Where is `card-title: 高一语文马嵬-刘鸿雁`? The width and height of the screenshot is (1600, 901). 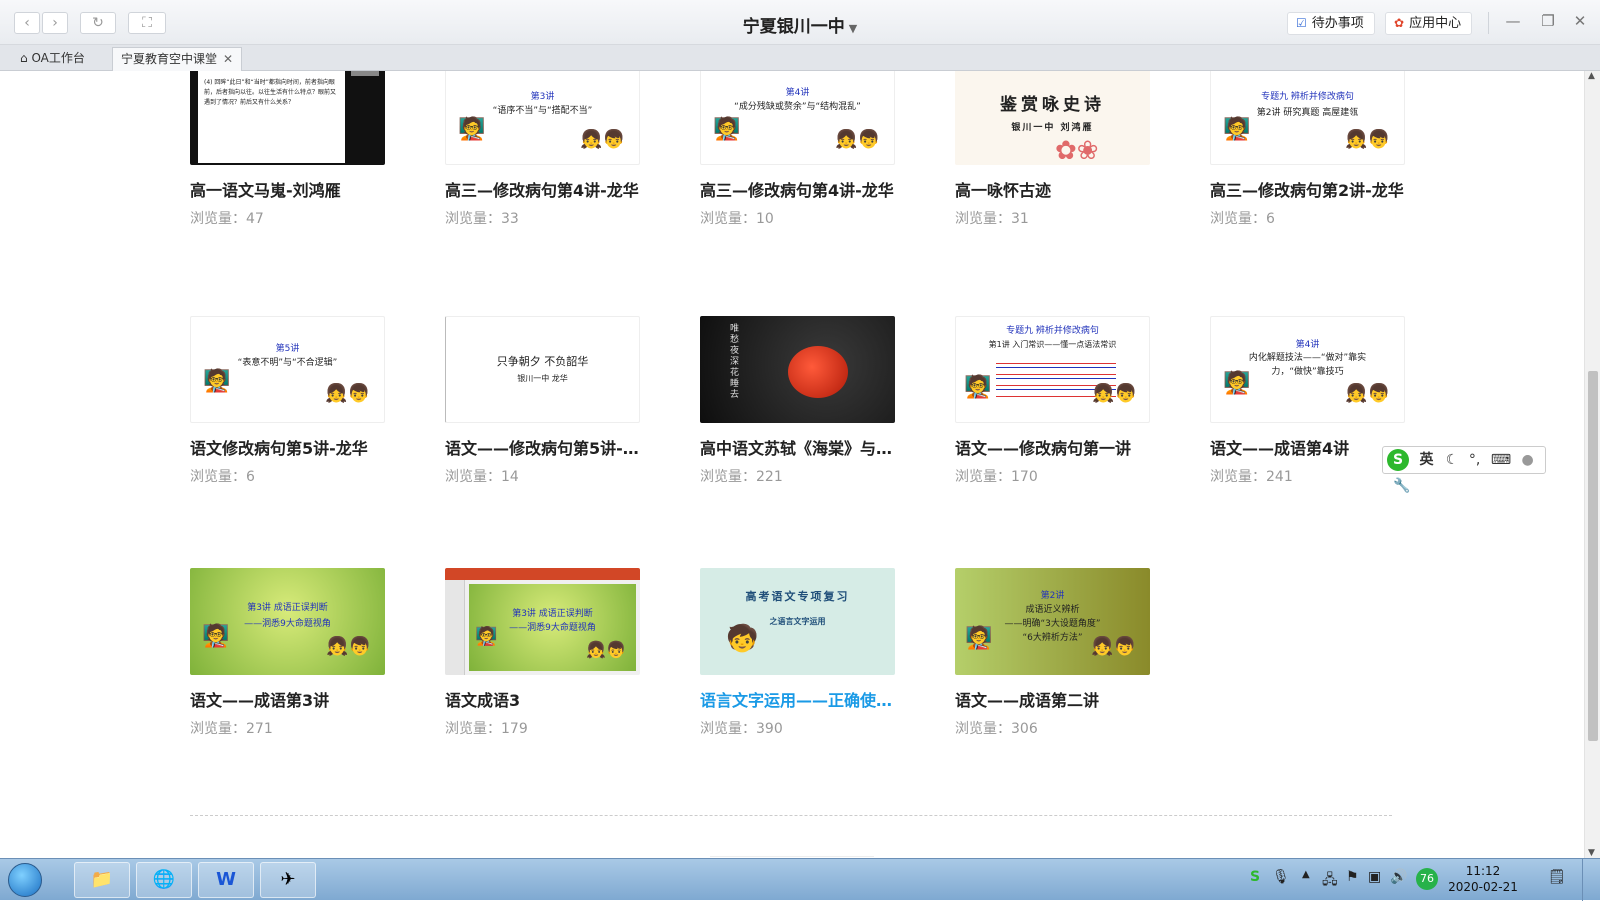
card-title: 高一语文马嵬-刘鸿雁 is located at coordinates (288, 189).